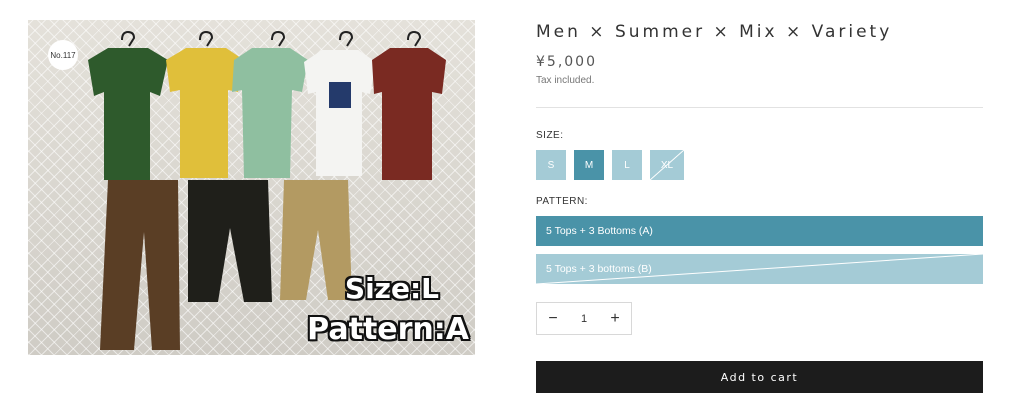 Image resolution: width=1024 pixels, height=403 pixels. I want to click on size-option-l: L, so click(627, 165).